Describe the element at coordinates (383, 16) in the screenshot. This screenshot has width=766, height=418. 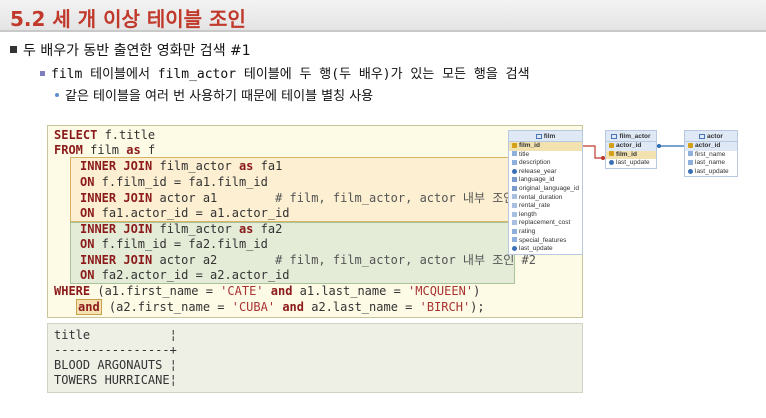
I see `slide-title-bar: 5.2 세 개 이상 테이블 조인` at that location.